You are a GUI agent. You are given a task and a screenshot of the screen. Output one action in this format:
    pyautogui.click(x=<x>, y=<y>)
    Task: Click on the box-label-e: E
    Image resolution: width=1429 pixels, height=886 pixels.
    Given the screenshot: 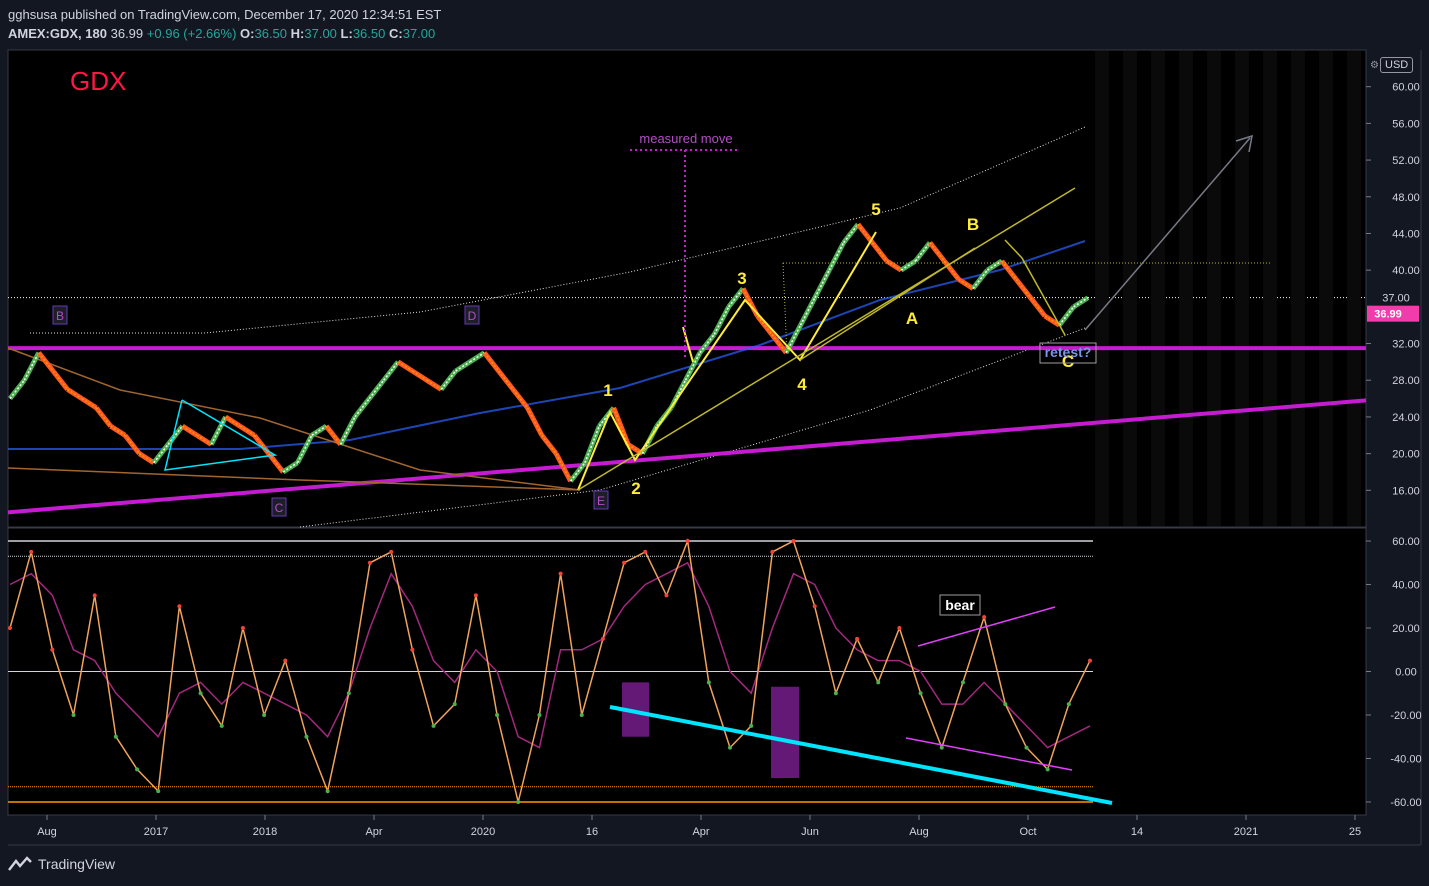 What is the action you would take?
    pyautogui.click(x=601, y=501)
    